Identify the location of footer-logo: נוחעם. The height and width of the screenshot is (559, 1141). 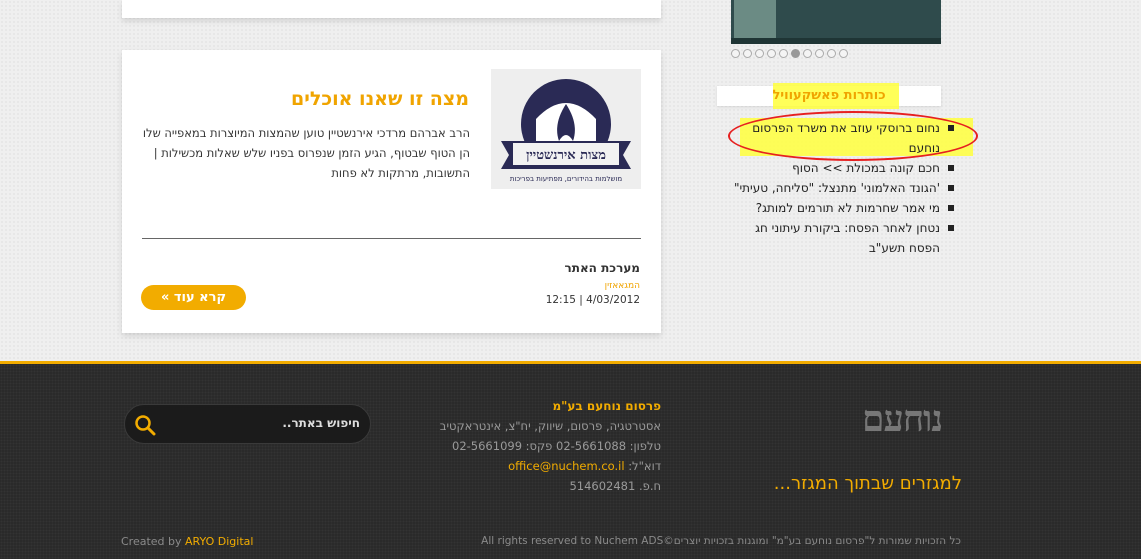
(902, 419).